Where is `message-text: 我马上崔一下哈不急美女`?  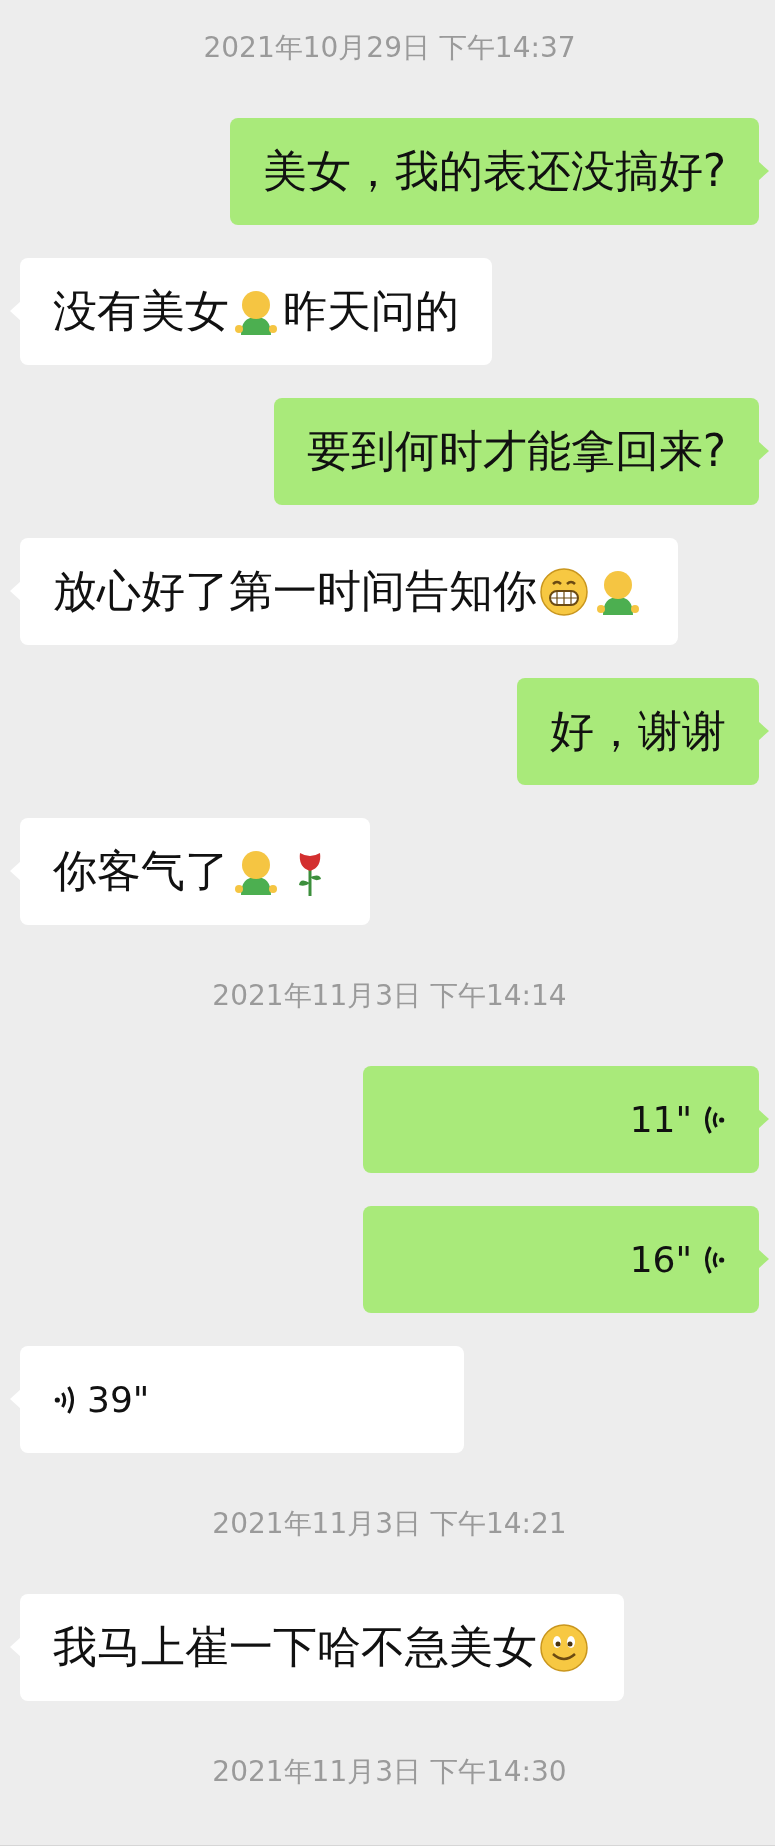
message-text: 我马上崔一下哈不急美女 is located at coordinates (295, 1647).